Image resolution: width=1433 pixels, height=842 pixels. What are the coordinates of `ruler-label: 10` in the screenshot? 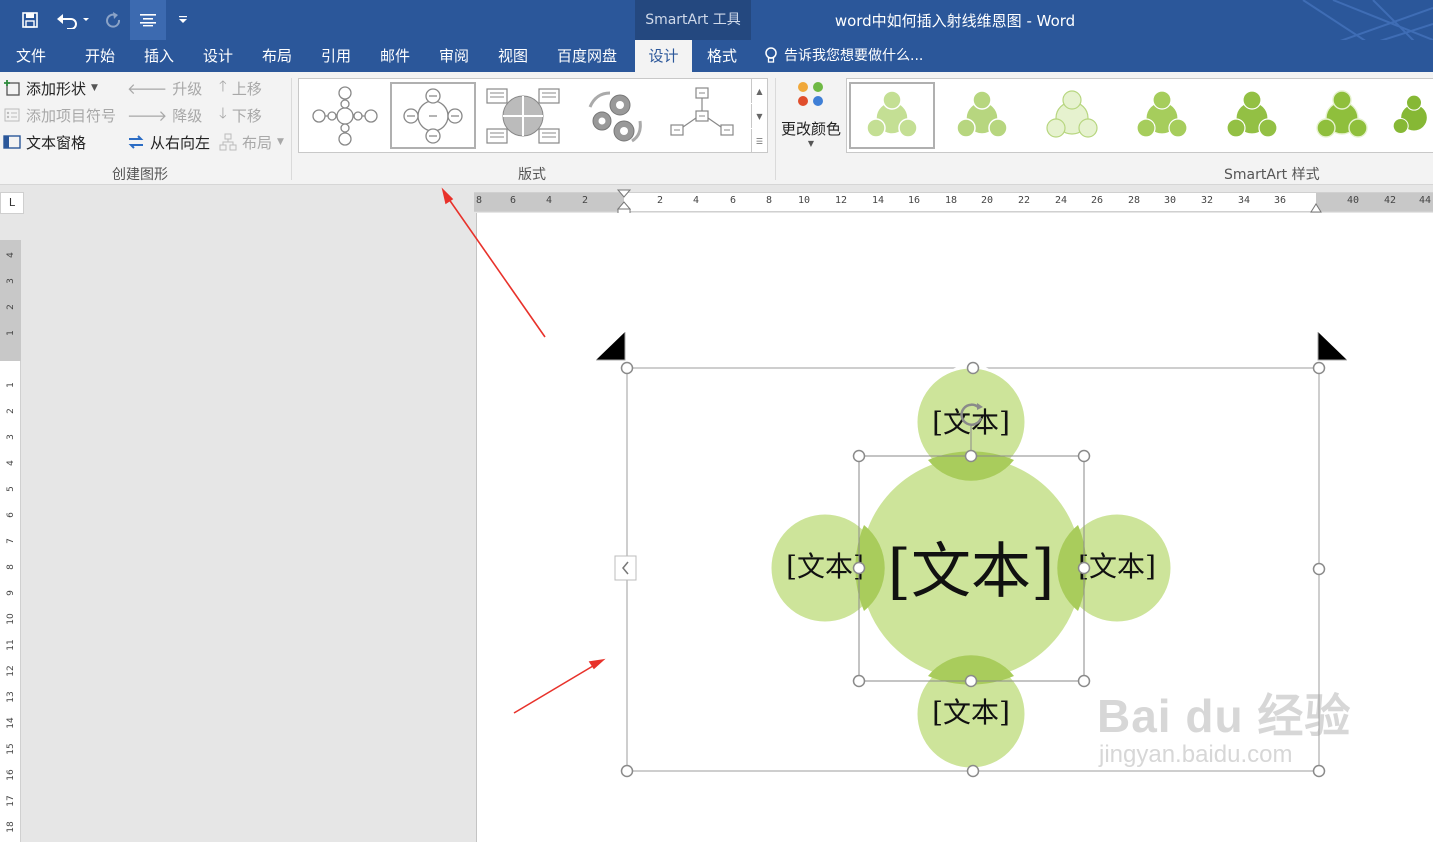 It's located at (11, 619).